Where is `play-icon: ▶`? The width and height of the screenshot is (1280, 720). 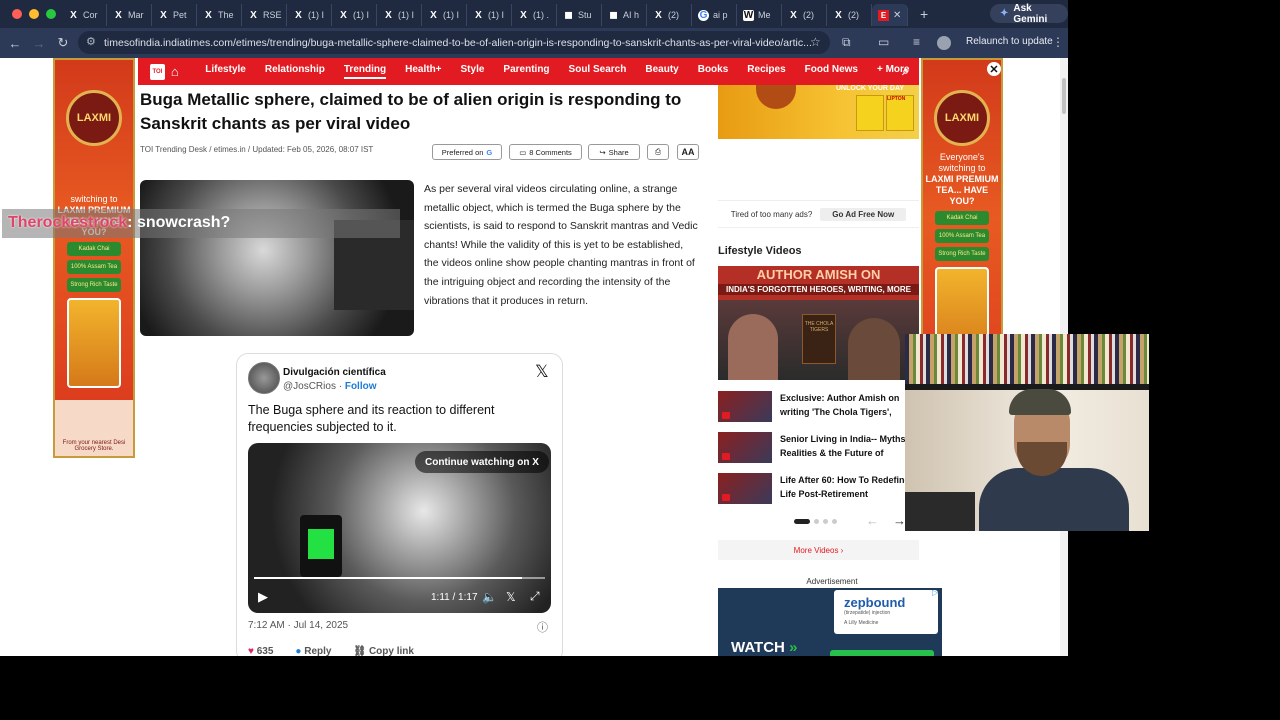 play-icon: ▶ is located at coordinates (263, 597).